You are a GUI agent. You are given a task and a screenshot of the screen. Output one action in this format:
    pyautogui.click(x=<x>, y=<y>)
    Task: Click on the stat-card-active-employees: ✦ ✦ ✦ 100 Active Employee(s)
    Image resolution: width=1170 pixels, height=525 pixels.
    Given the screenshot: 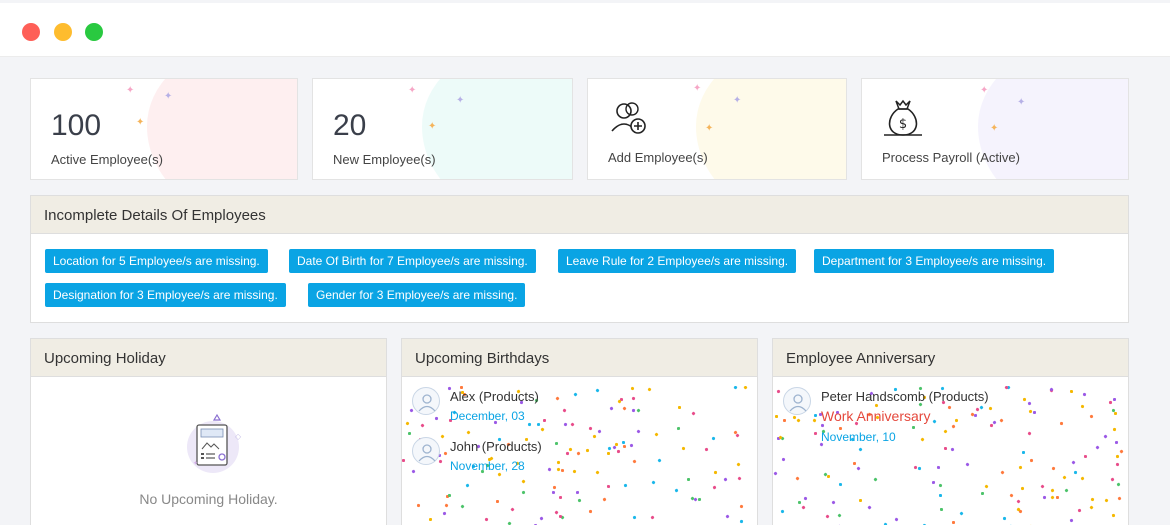 What is the action you would take?
    pyautogui.click(x=164, y=129)
    